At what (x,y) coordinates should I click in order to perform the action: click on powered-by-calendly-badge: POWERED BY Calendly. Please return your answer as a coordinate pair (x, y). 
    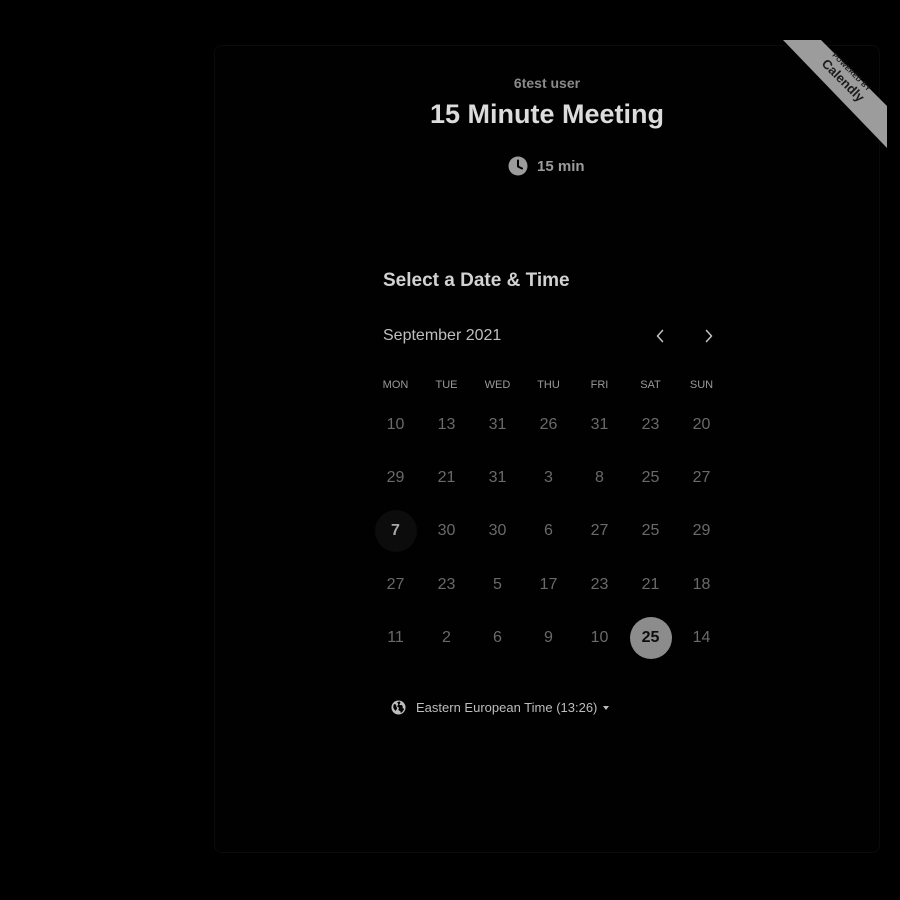
    Looking at the image, I should click on (835, 94).